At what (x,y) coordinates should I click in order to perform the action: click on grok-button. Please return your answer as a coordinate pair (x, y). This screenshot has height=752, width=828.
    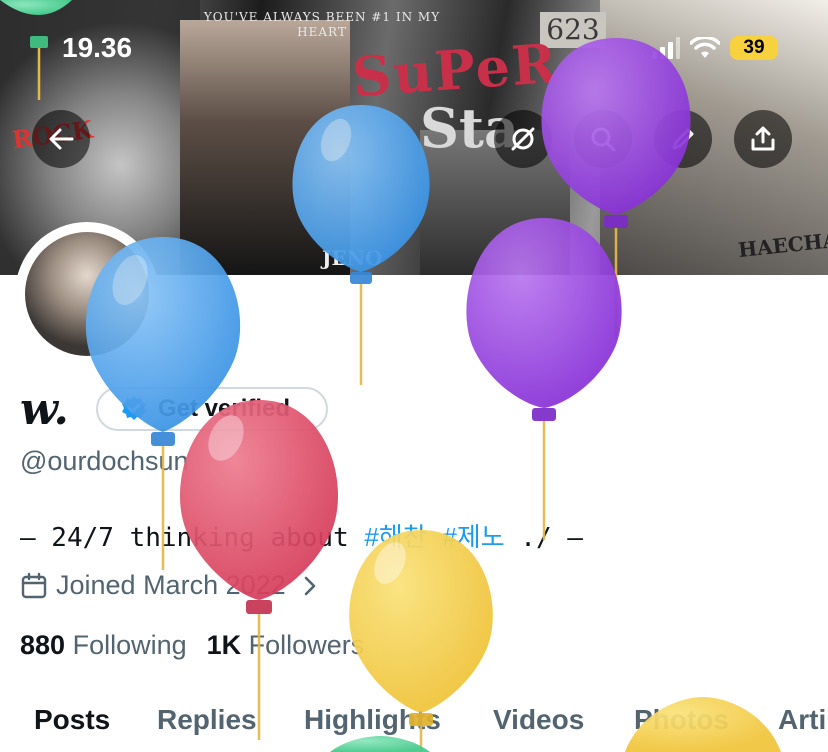
    Looking at the image, I should click on (523, 139).